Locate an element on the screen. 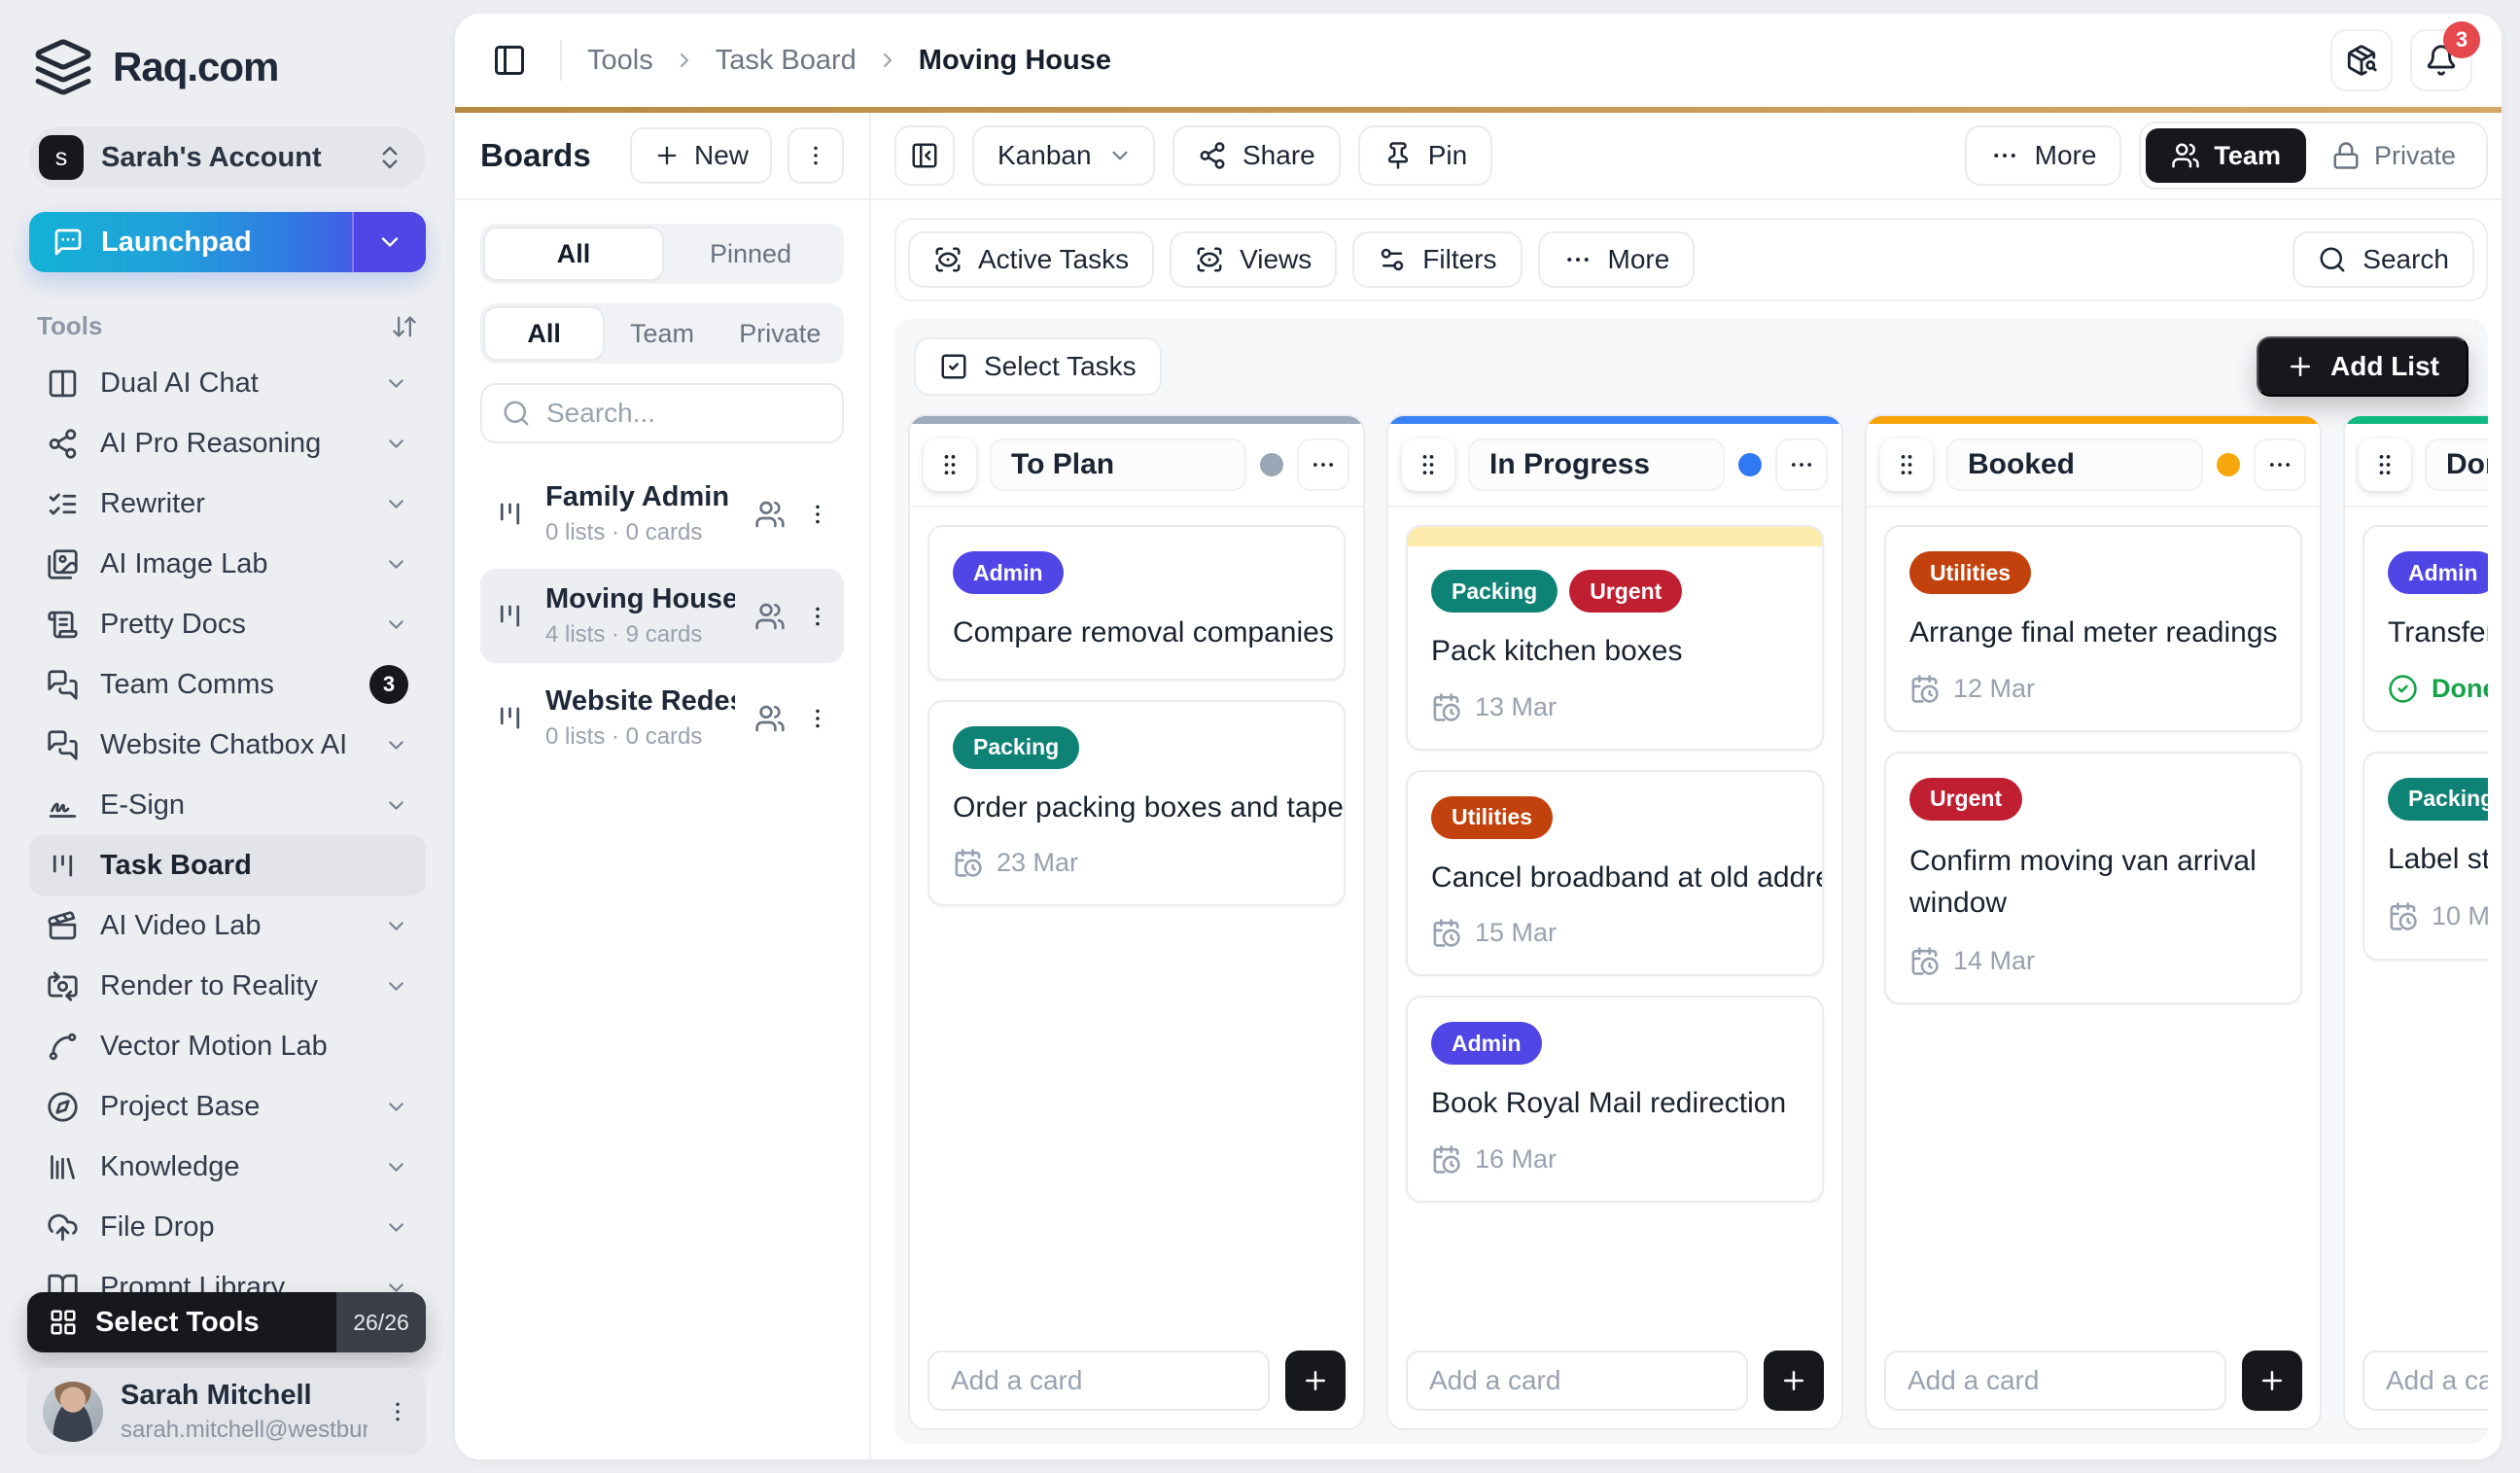  select-tools-main: Select Tools is located at coordinates (181, 1322).